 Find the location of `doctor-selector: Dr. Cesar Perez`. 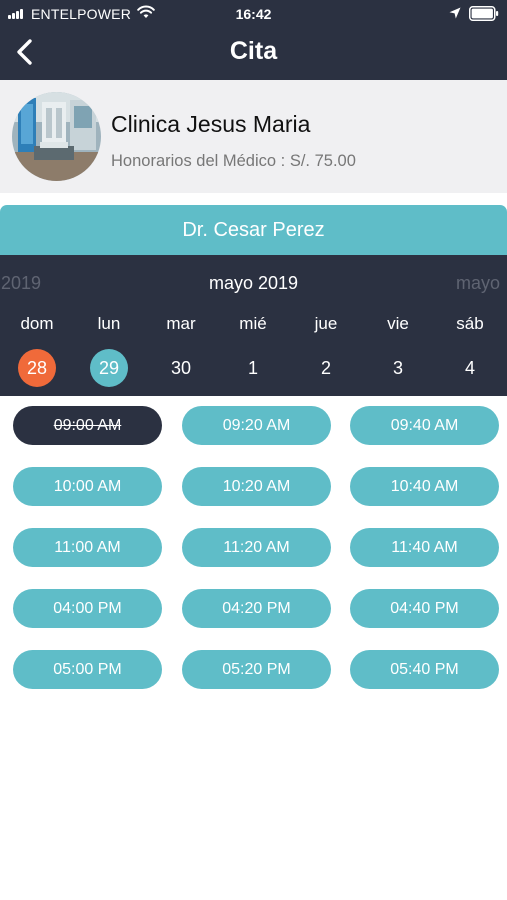

doctor-selector: Dr. Cesar Perez is located at coordinates (253, 230).